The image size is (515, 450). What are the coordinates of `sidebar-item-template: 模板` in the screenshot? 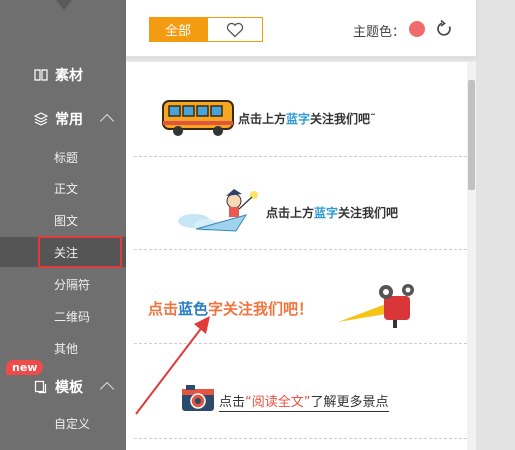 It's located at (63, 387).